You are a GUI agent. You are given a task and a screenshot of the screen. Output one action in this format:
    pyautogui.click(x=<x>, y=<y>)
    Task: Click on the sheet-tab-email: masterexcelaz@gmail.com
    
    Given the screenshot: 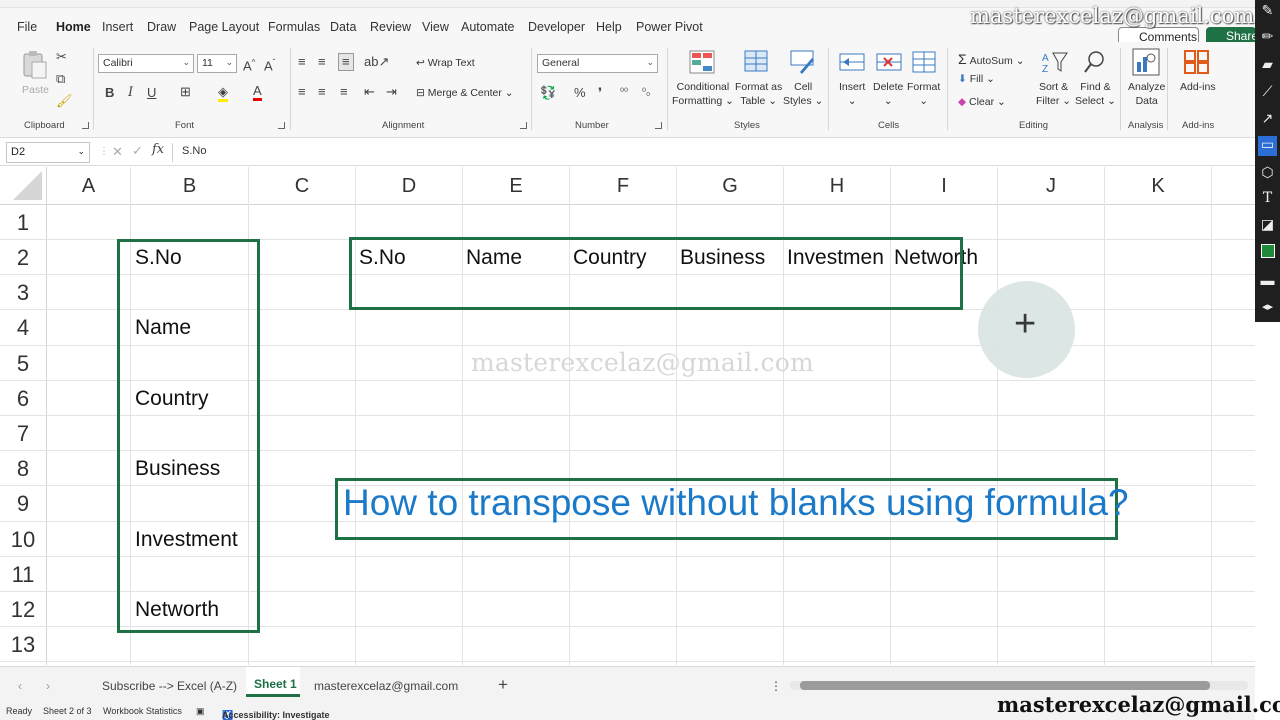 What is the action you would take?
    pyautogui.click(x=386, y=686)
    